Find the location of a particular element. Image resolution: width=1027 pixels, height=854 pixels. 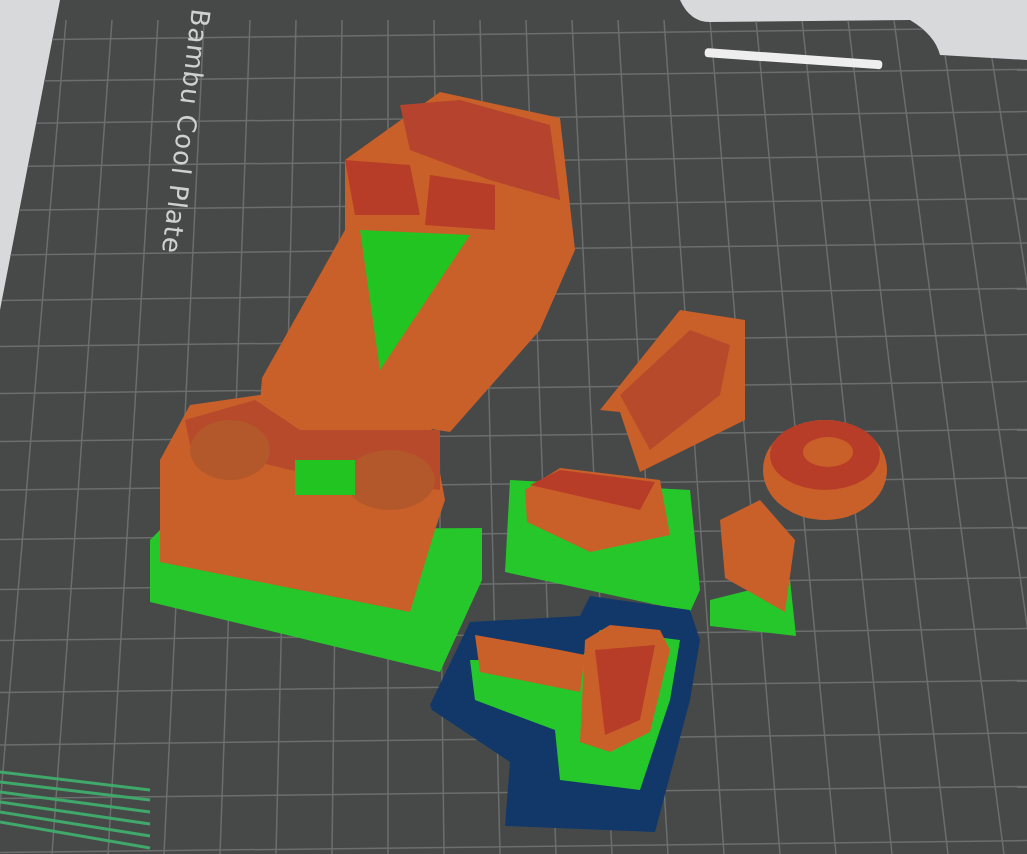

plate-label: Bambu Cool Plate is located at coordinates (185, 131).